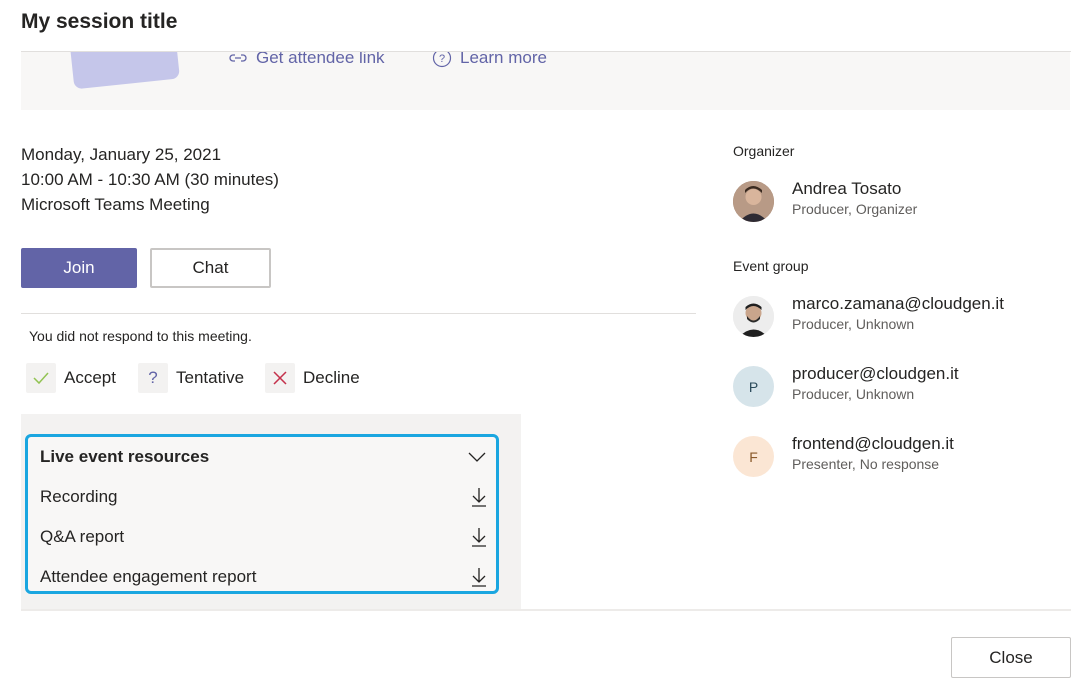 This screenshot has width=1086, height=697. What do you see at coordinates (280, 378) in the screenshot?
I see `close-x-icon` at bounding box center [280, 378].